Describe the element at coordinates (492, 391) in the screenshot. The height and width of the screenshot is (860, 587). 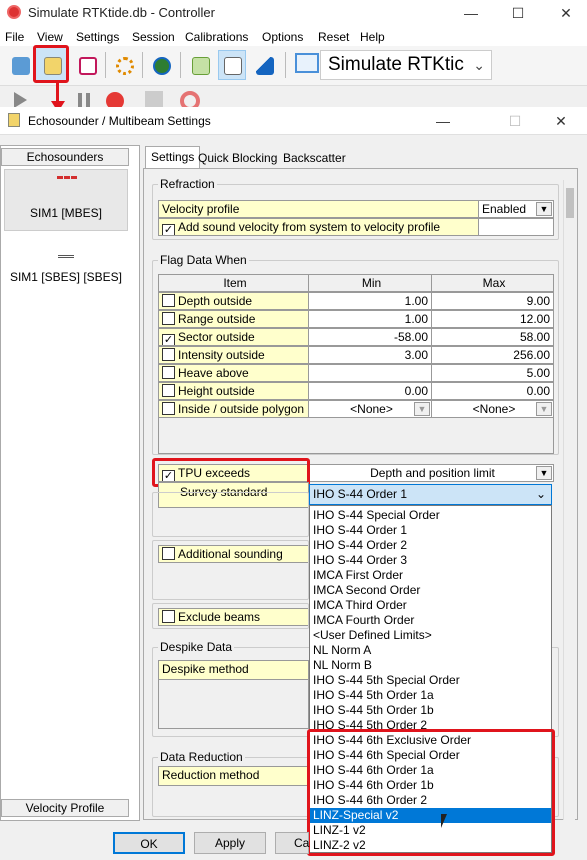
I see `flag-row-max: 0.00` at that location.